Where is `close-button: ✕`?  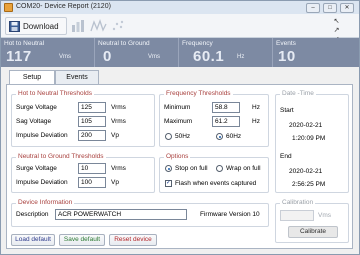
close-button: ✕ is located at coordinates (347, 8).